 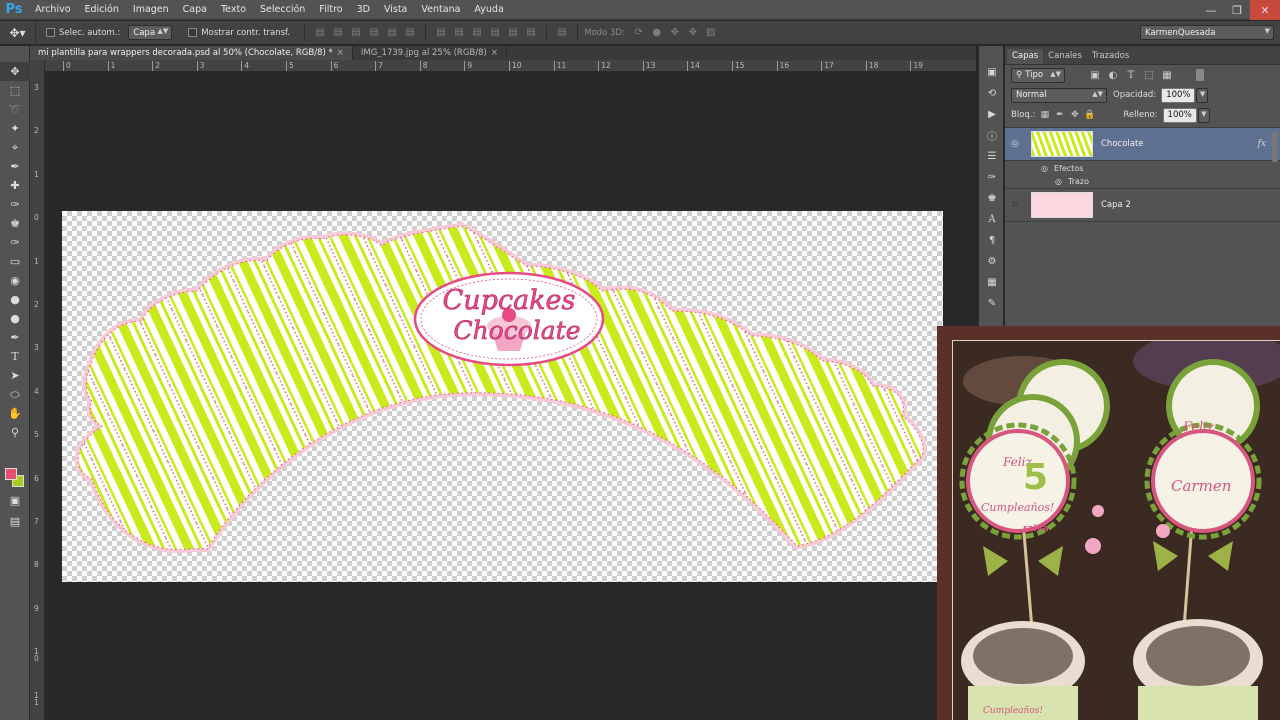 What do you see at coordinates (15, 318) in the screenshot?
I see `dodge-tool-icon: ●` at bounding box center [15, 318].